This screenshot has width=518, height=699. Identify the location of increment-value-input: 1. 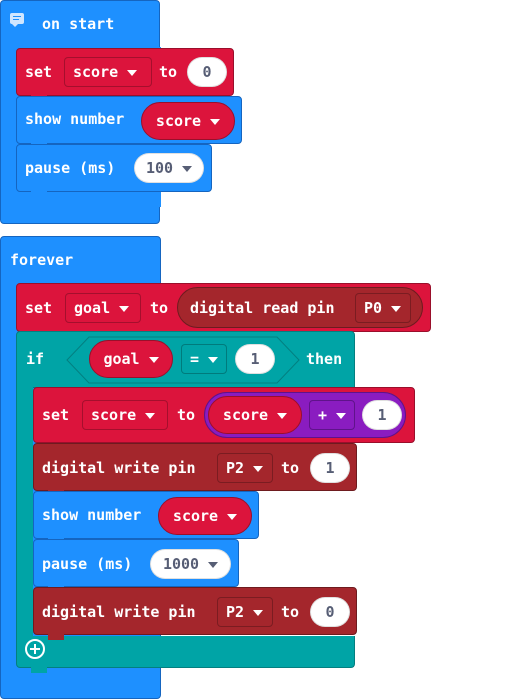
(382, 415).